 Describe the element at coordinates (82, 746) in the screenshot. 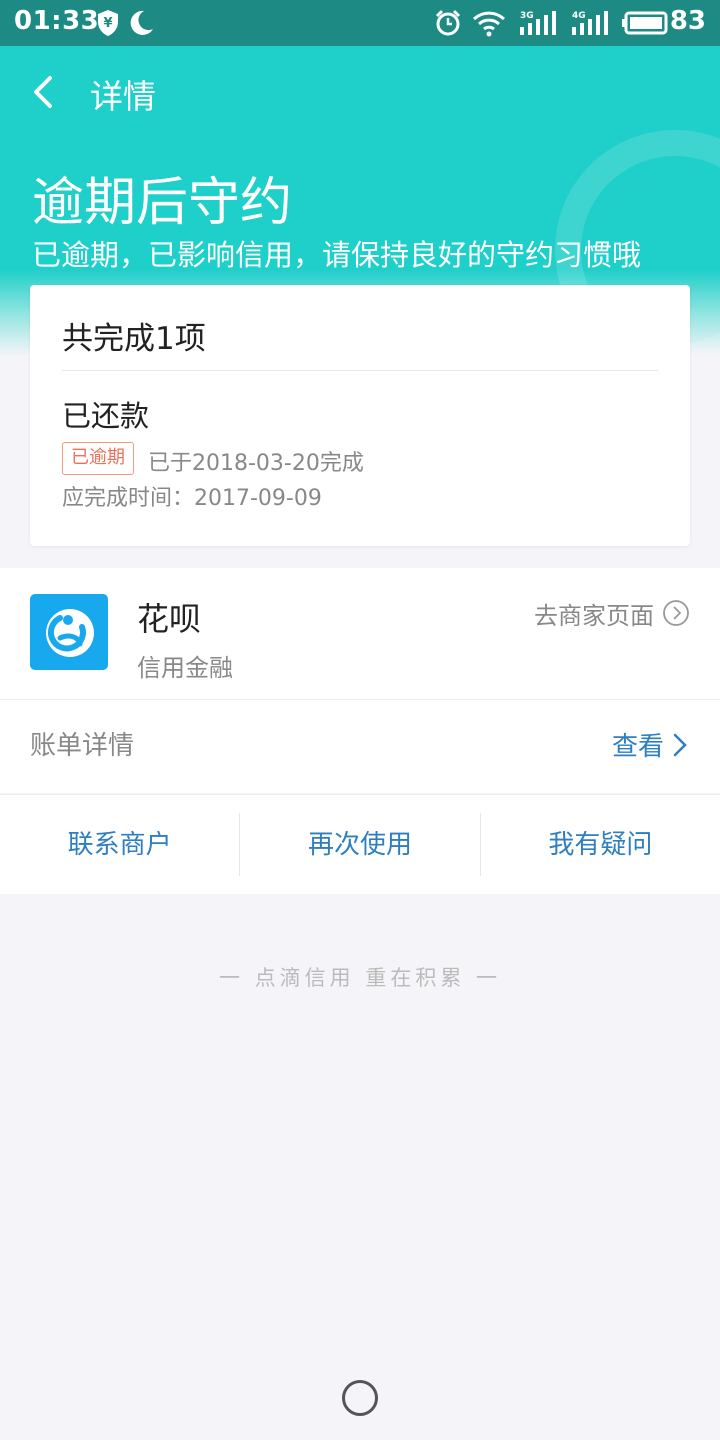

I see `bill-details-label: 账单详情` at that location.